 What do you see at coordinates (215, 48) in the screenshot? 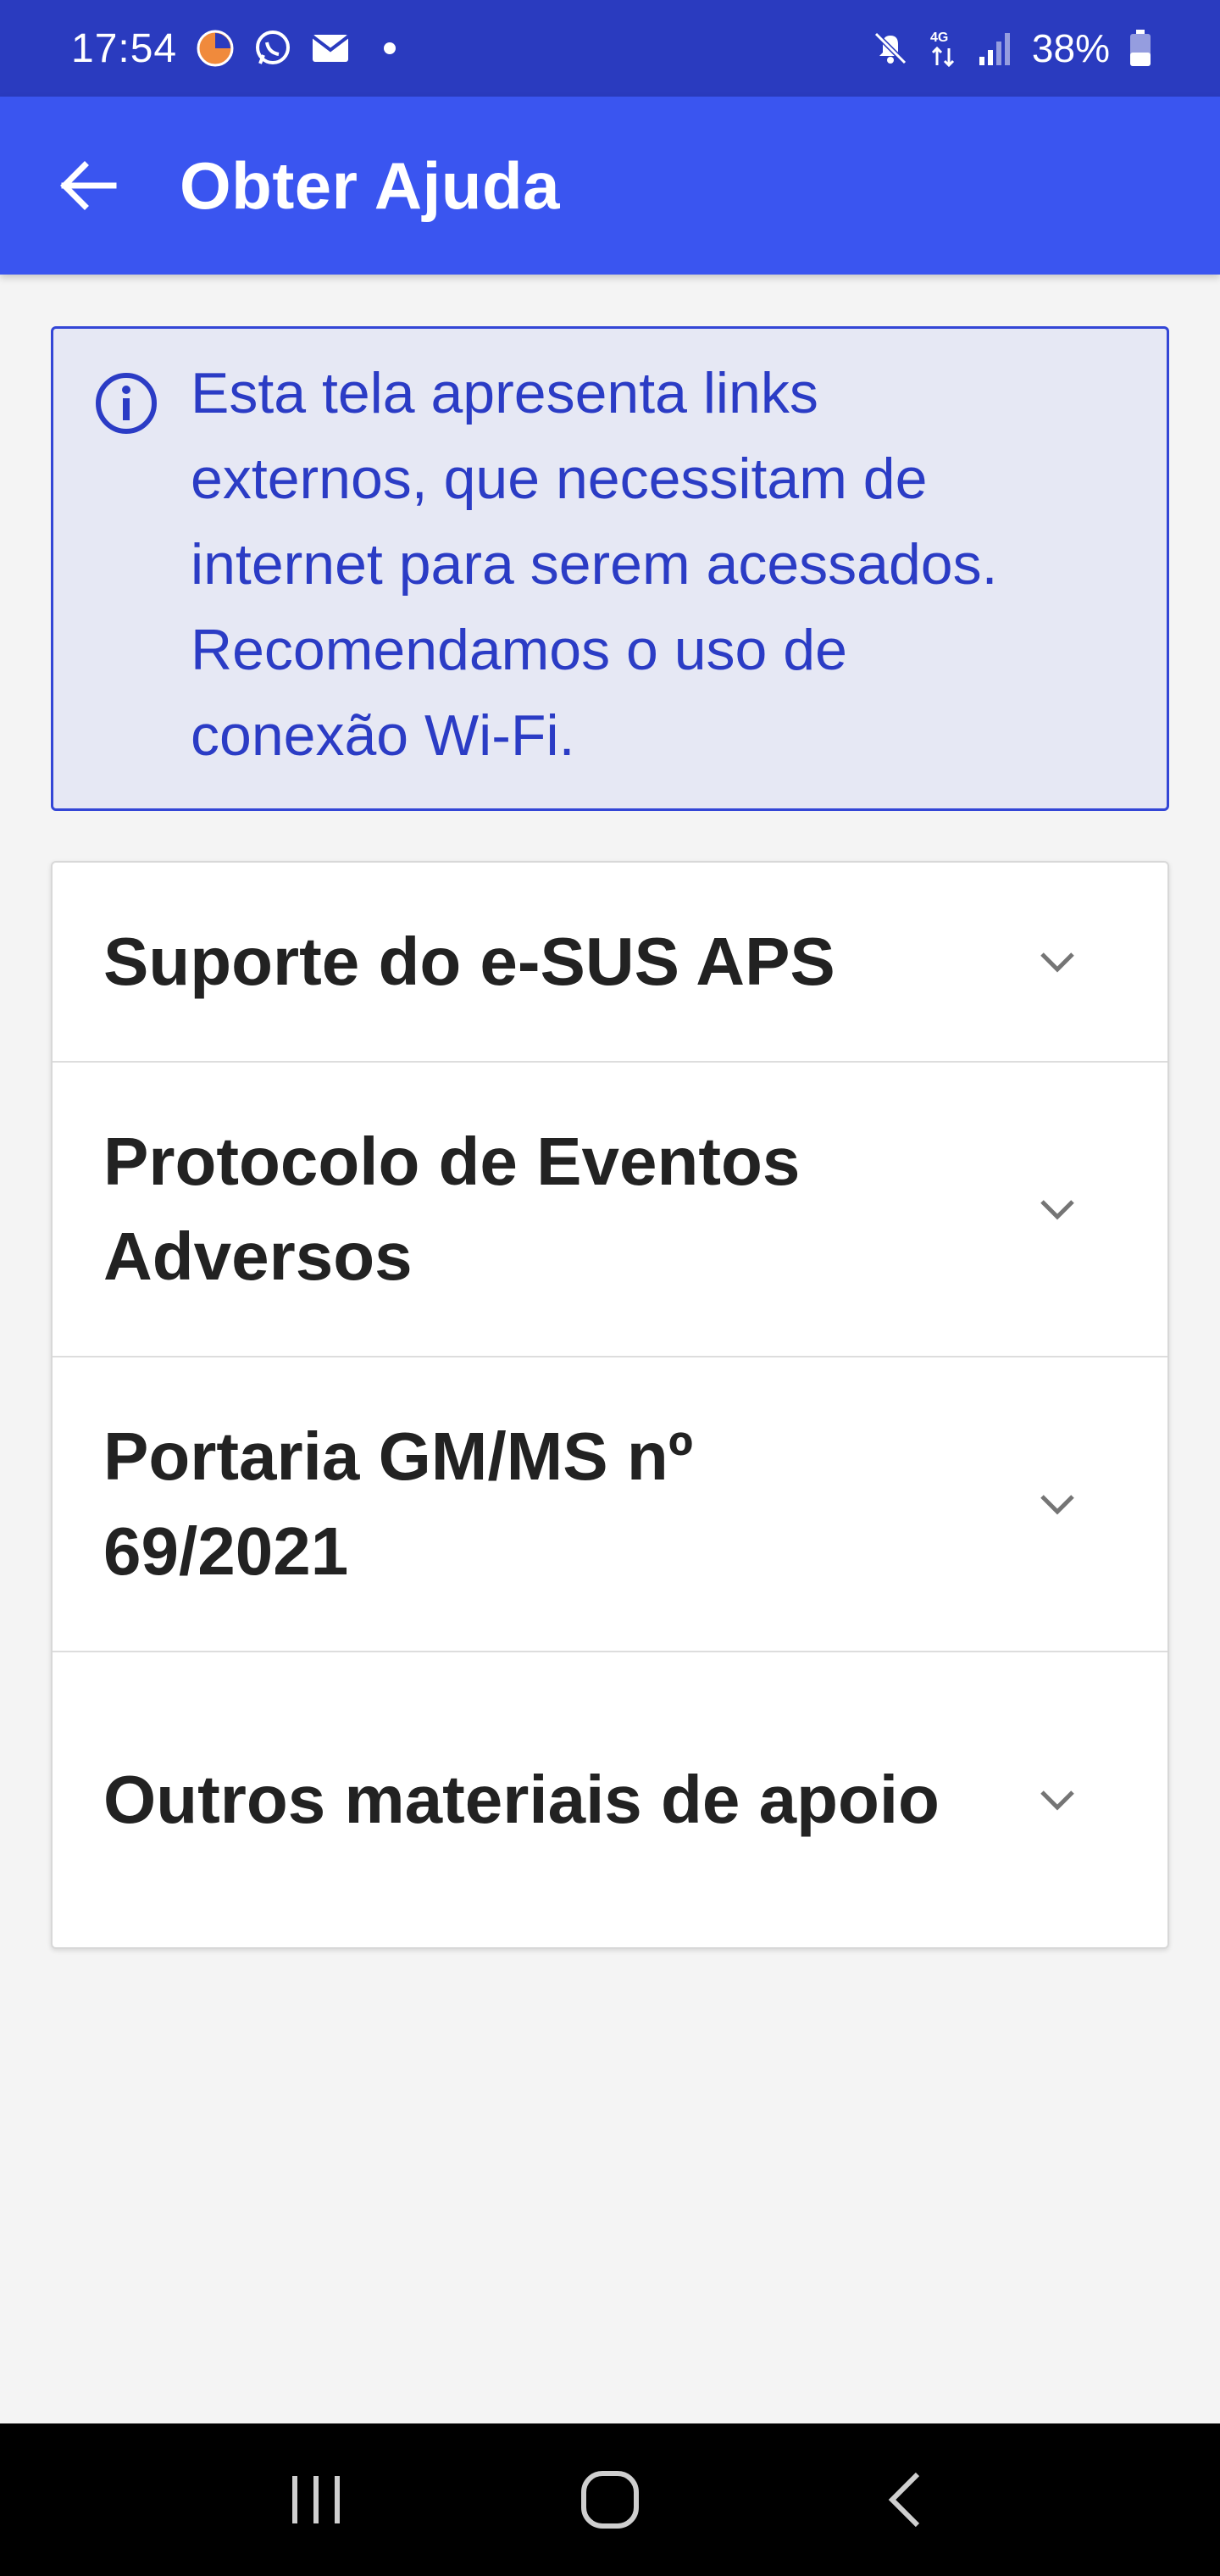
I see `clock-app-icon` at bounding box center [215, 48].